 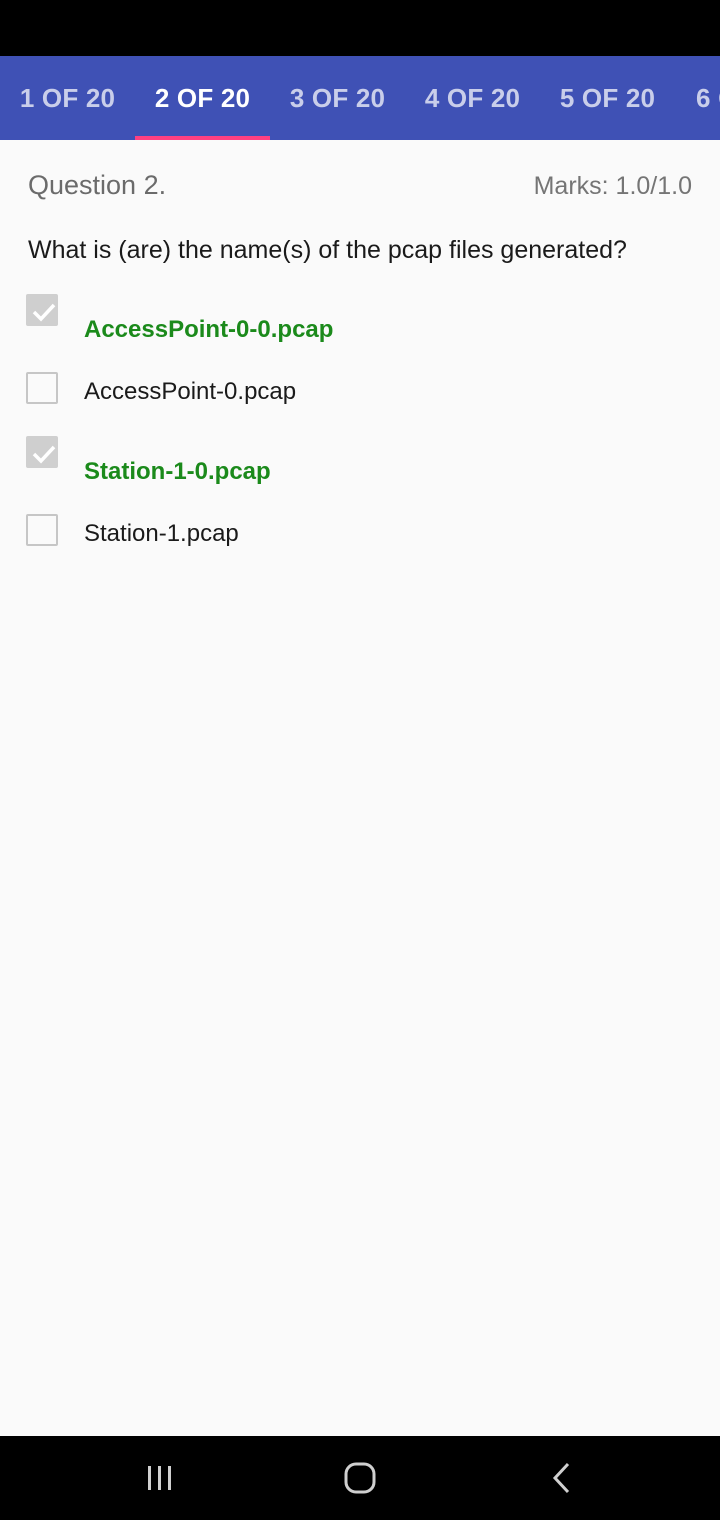 What do you see at coordinates (607, 98) in the screenshot?
I see `tab-question-5: 5 OF 20` at bounding box center [607, 98].